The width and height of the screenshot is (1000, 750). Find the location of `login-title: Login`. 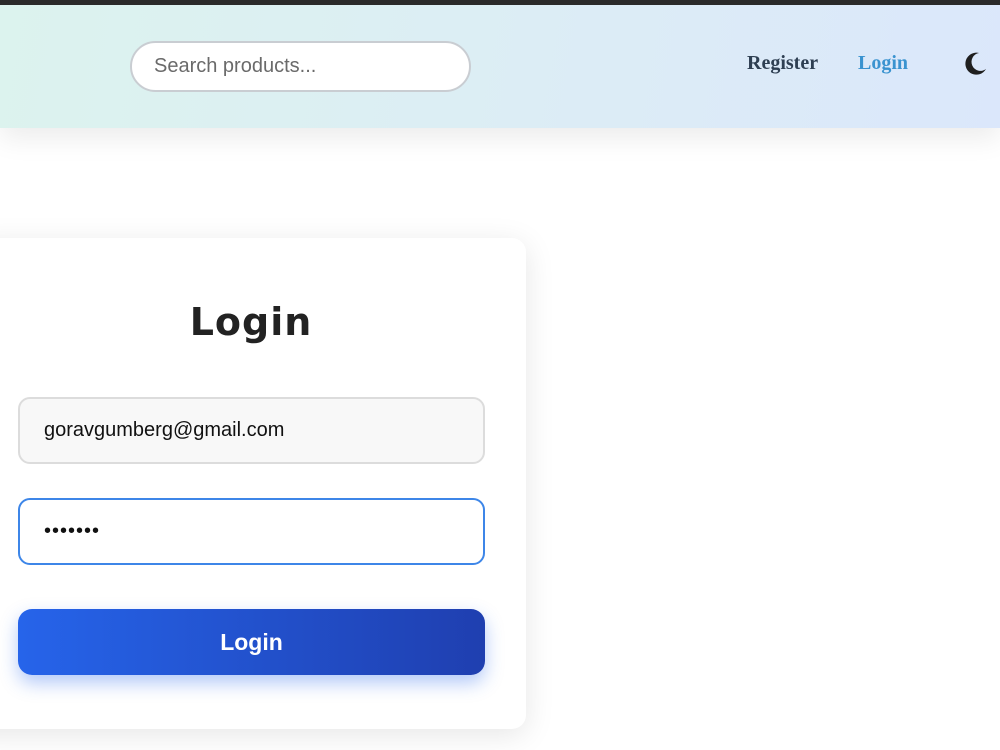

login-title: Login is located at coordinates (251, 322).